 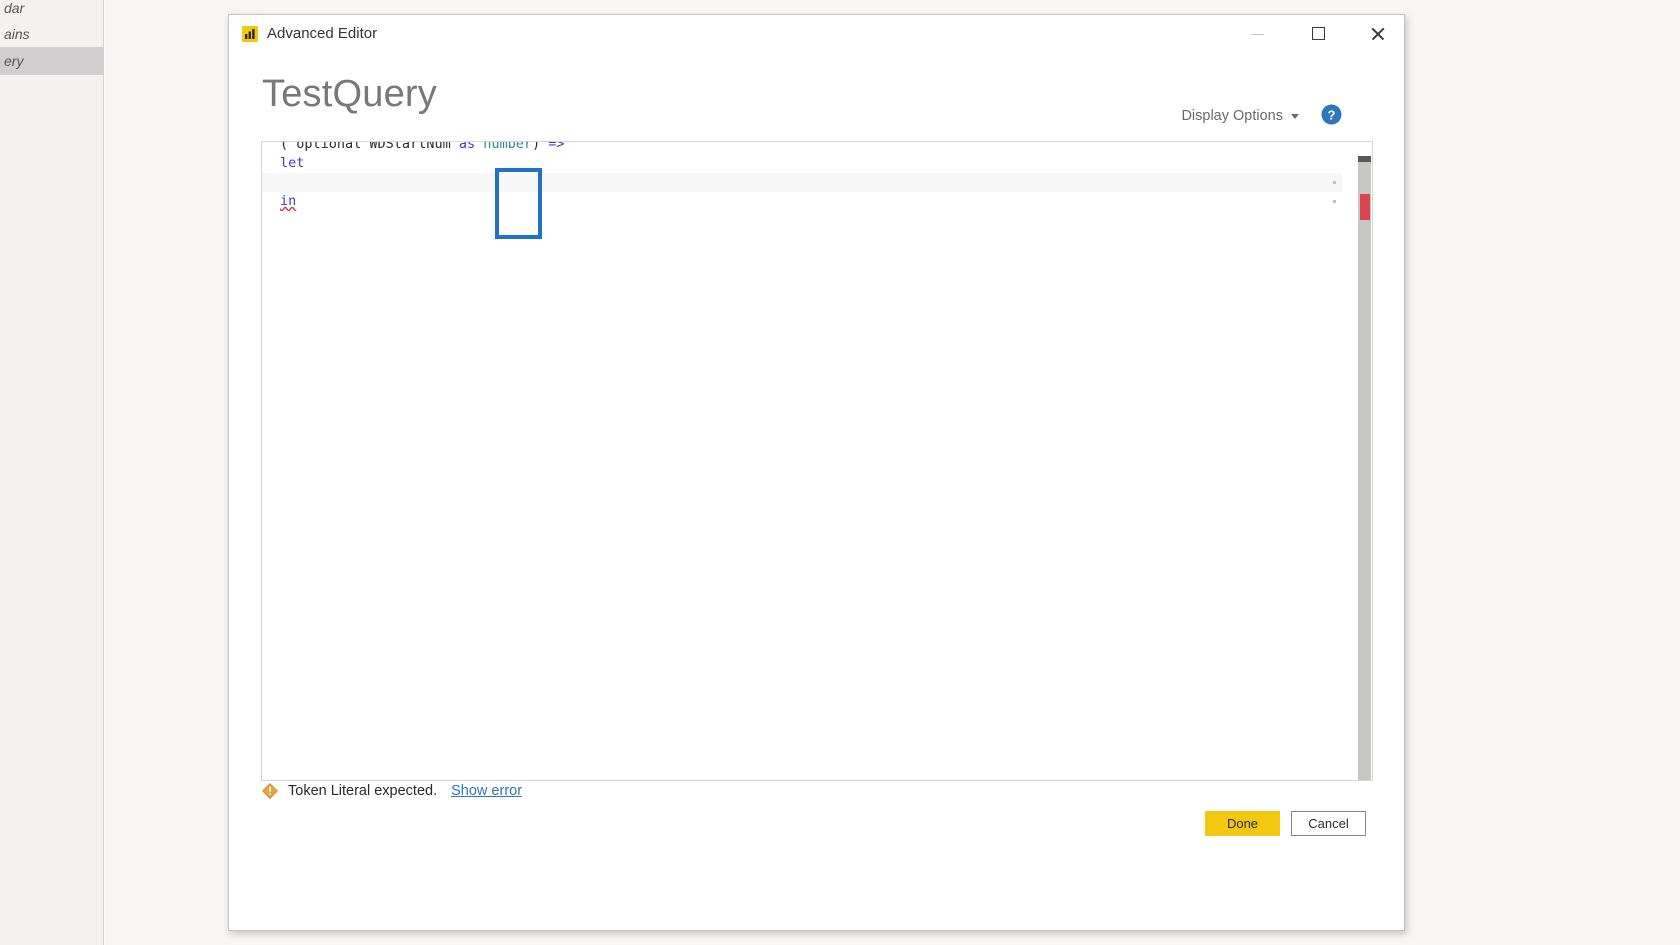 I want to click on code-token: number, so click(x=508, y=146).